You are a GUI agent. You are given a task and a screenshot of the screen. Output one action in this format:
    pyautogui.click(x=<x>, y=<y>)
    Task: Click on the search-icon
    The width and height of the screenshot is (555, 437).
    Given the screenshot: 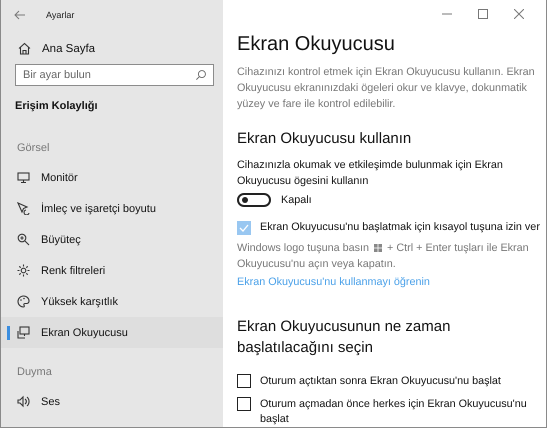 What is the action you would take?
    pyautogui.click(x=201, y=75)
    